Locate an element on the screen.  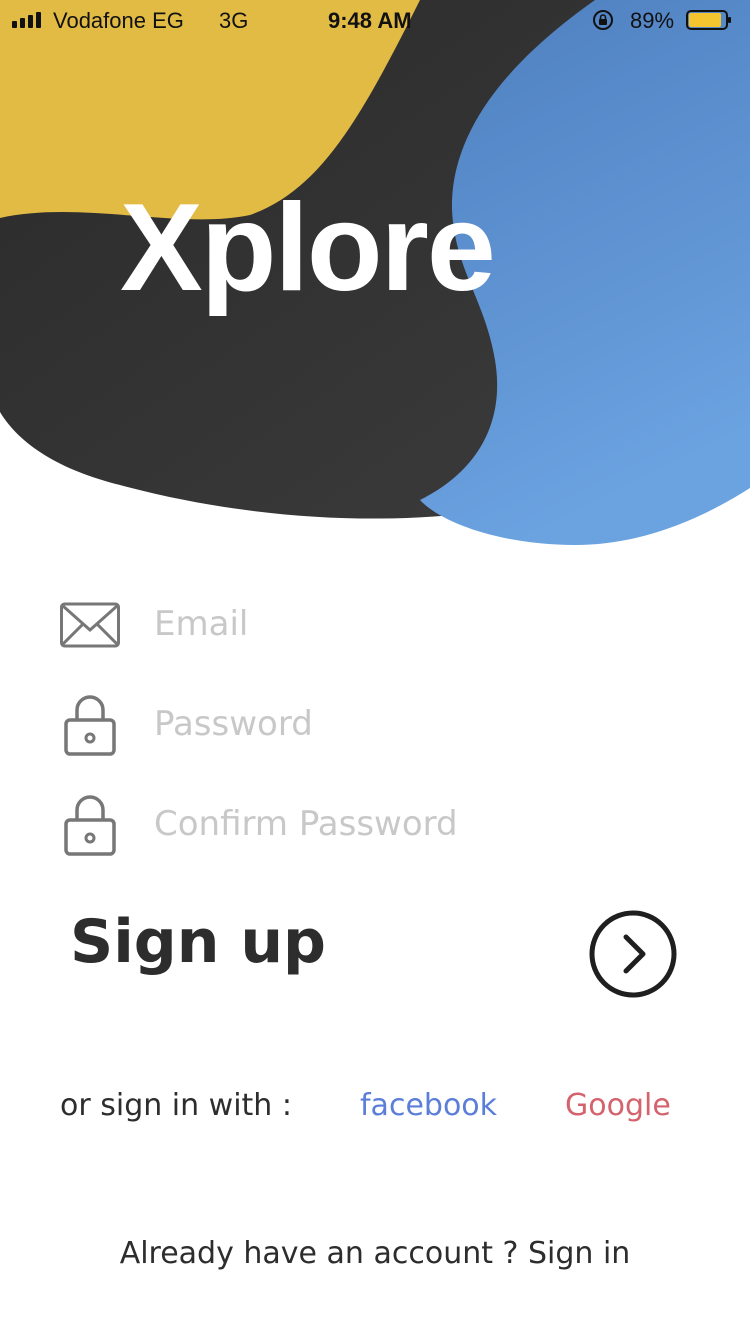
signup-title: Sign up is located at coordinates (198, 942).